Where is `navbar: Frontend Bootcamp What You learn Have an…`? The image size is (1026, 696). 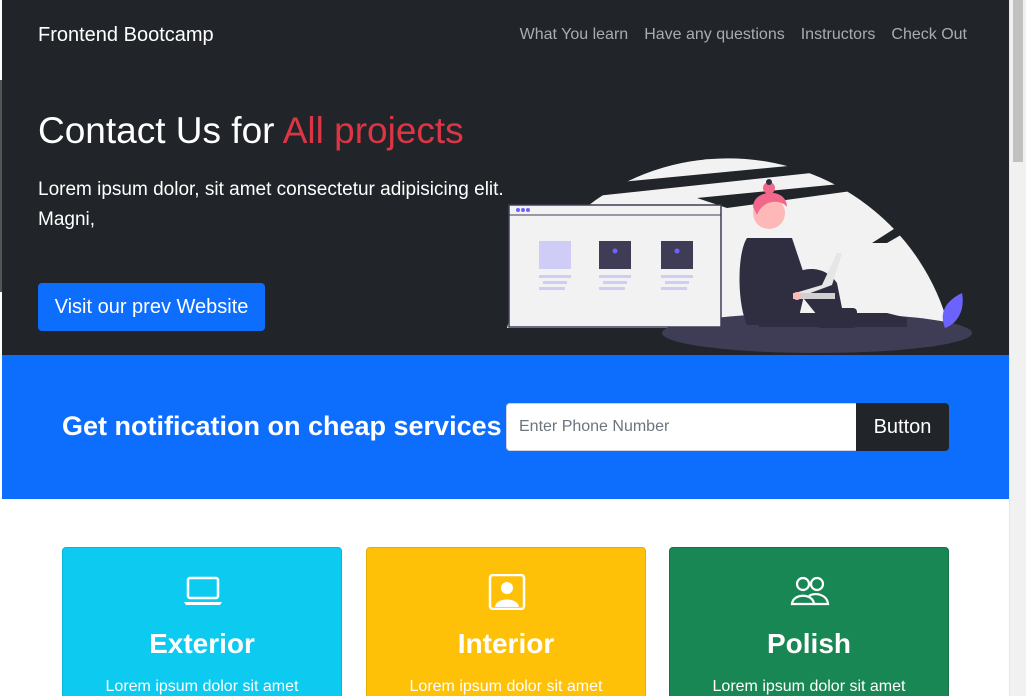
navbar: Frontend Bootcamp What You learn Have an… is located at coordinates (505, 35).